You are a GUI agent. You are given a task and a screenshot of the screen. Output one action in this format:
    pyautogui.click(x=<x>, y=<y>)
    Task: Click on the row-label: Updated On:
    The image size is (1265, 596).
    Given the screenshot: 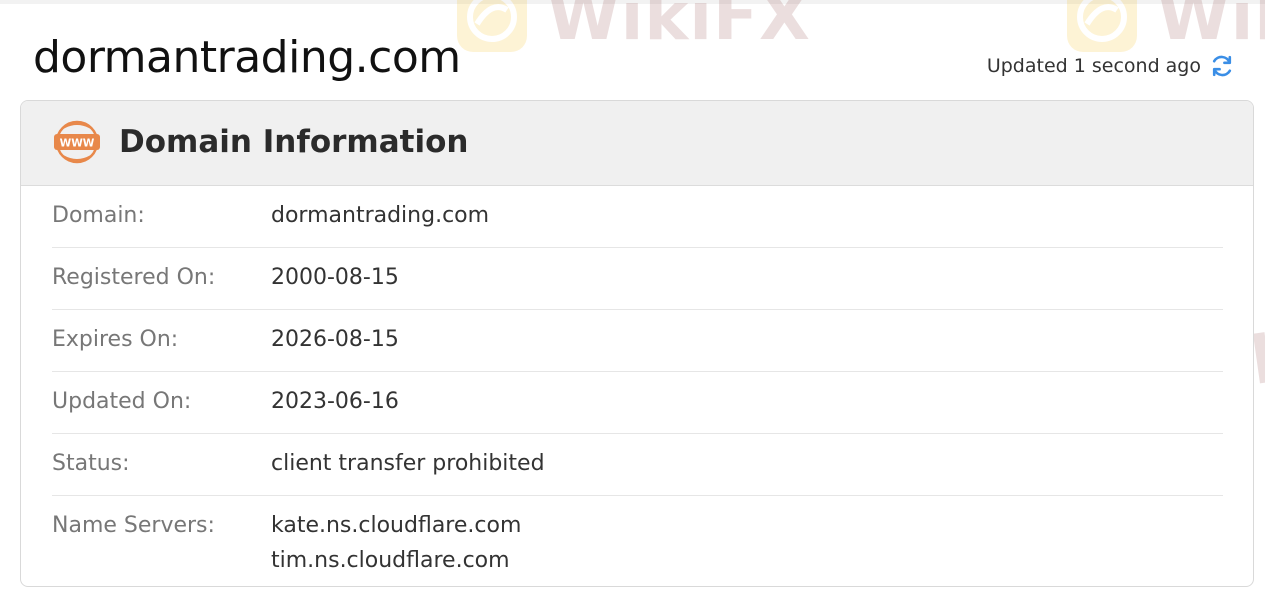 What is the action you would take?
    pyautogui.click(x=122, y=401)
    